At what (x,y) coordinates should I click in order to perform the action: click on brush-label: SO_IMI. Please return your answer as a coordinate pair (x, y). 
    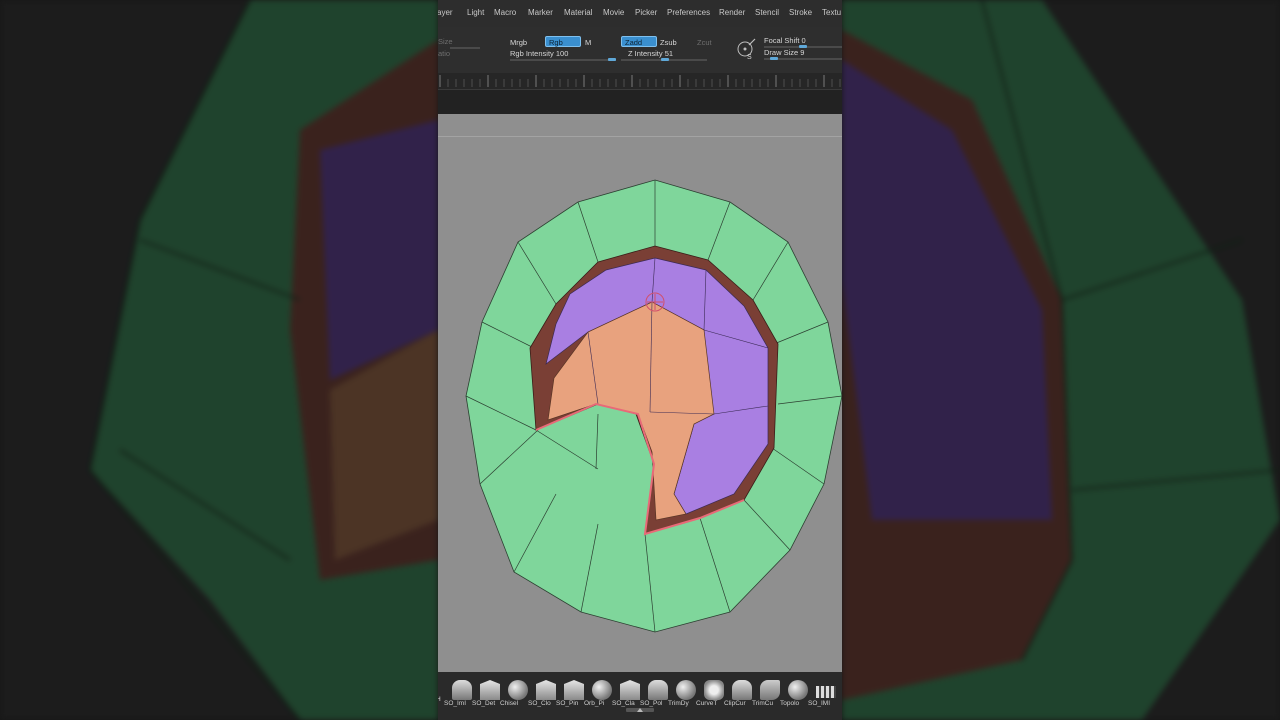
    Looking at the image, I should click on (819, 703).